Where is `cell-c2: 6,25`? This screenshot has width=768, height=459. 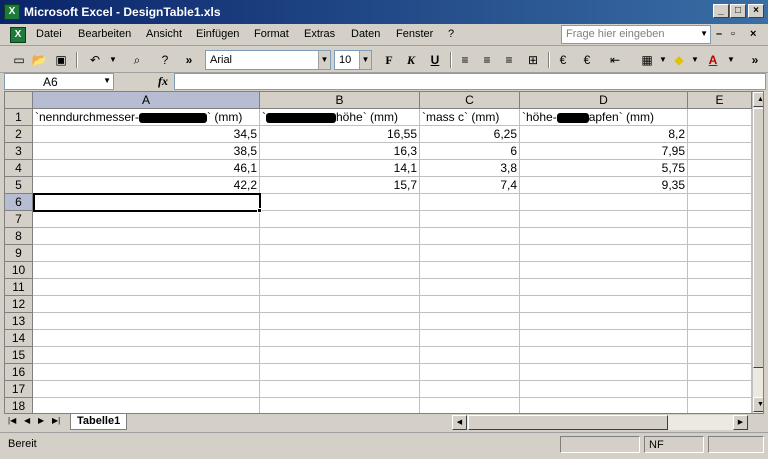 cell-c2: 6,25 is located at coordinates (470, 134).